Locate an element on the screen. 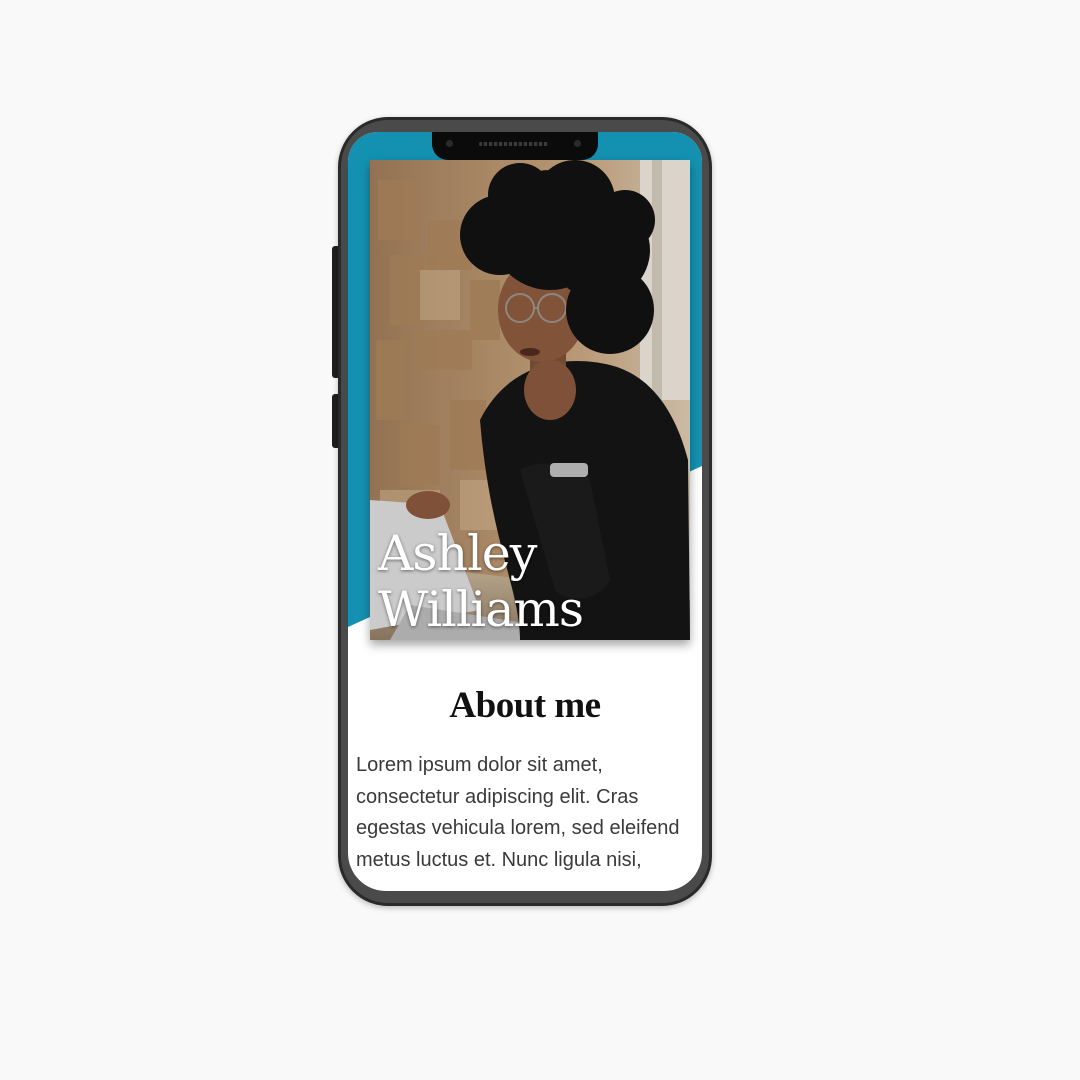 The image size is (1080, 1080). last-name: Williams is located at coordinates (481, 609).